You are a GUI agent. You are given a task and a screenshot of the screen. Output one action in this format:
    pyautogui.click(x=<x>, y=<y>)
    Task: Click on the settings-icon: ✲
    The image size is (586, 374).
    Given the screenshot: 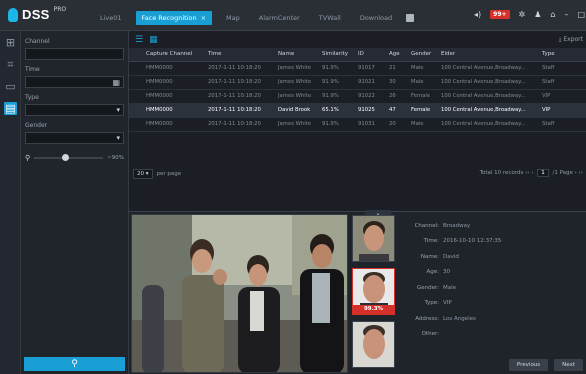 What is the action you would take?
    pyautogui.click(x=522, y=14)
    